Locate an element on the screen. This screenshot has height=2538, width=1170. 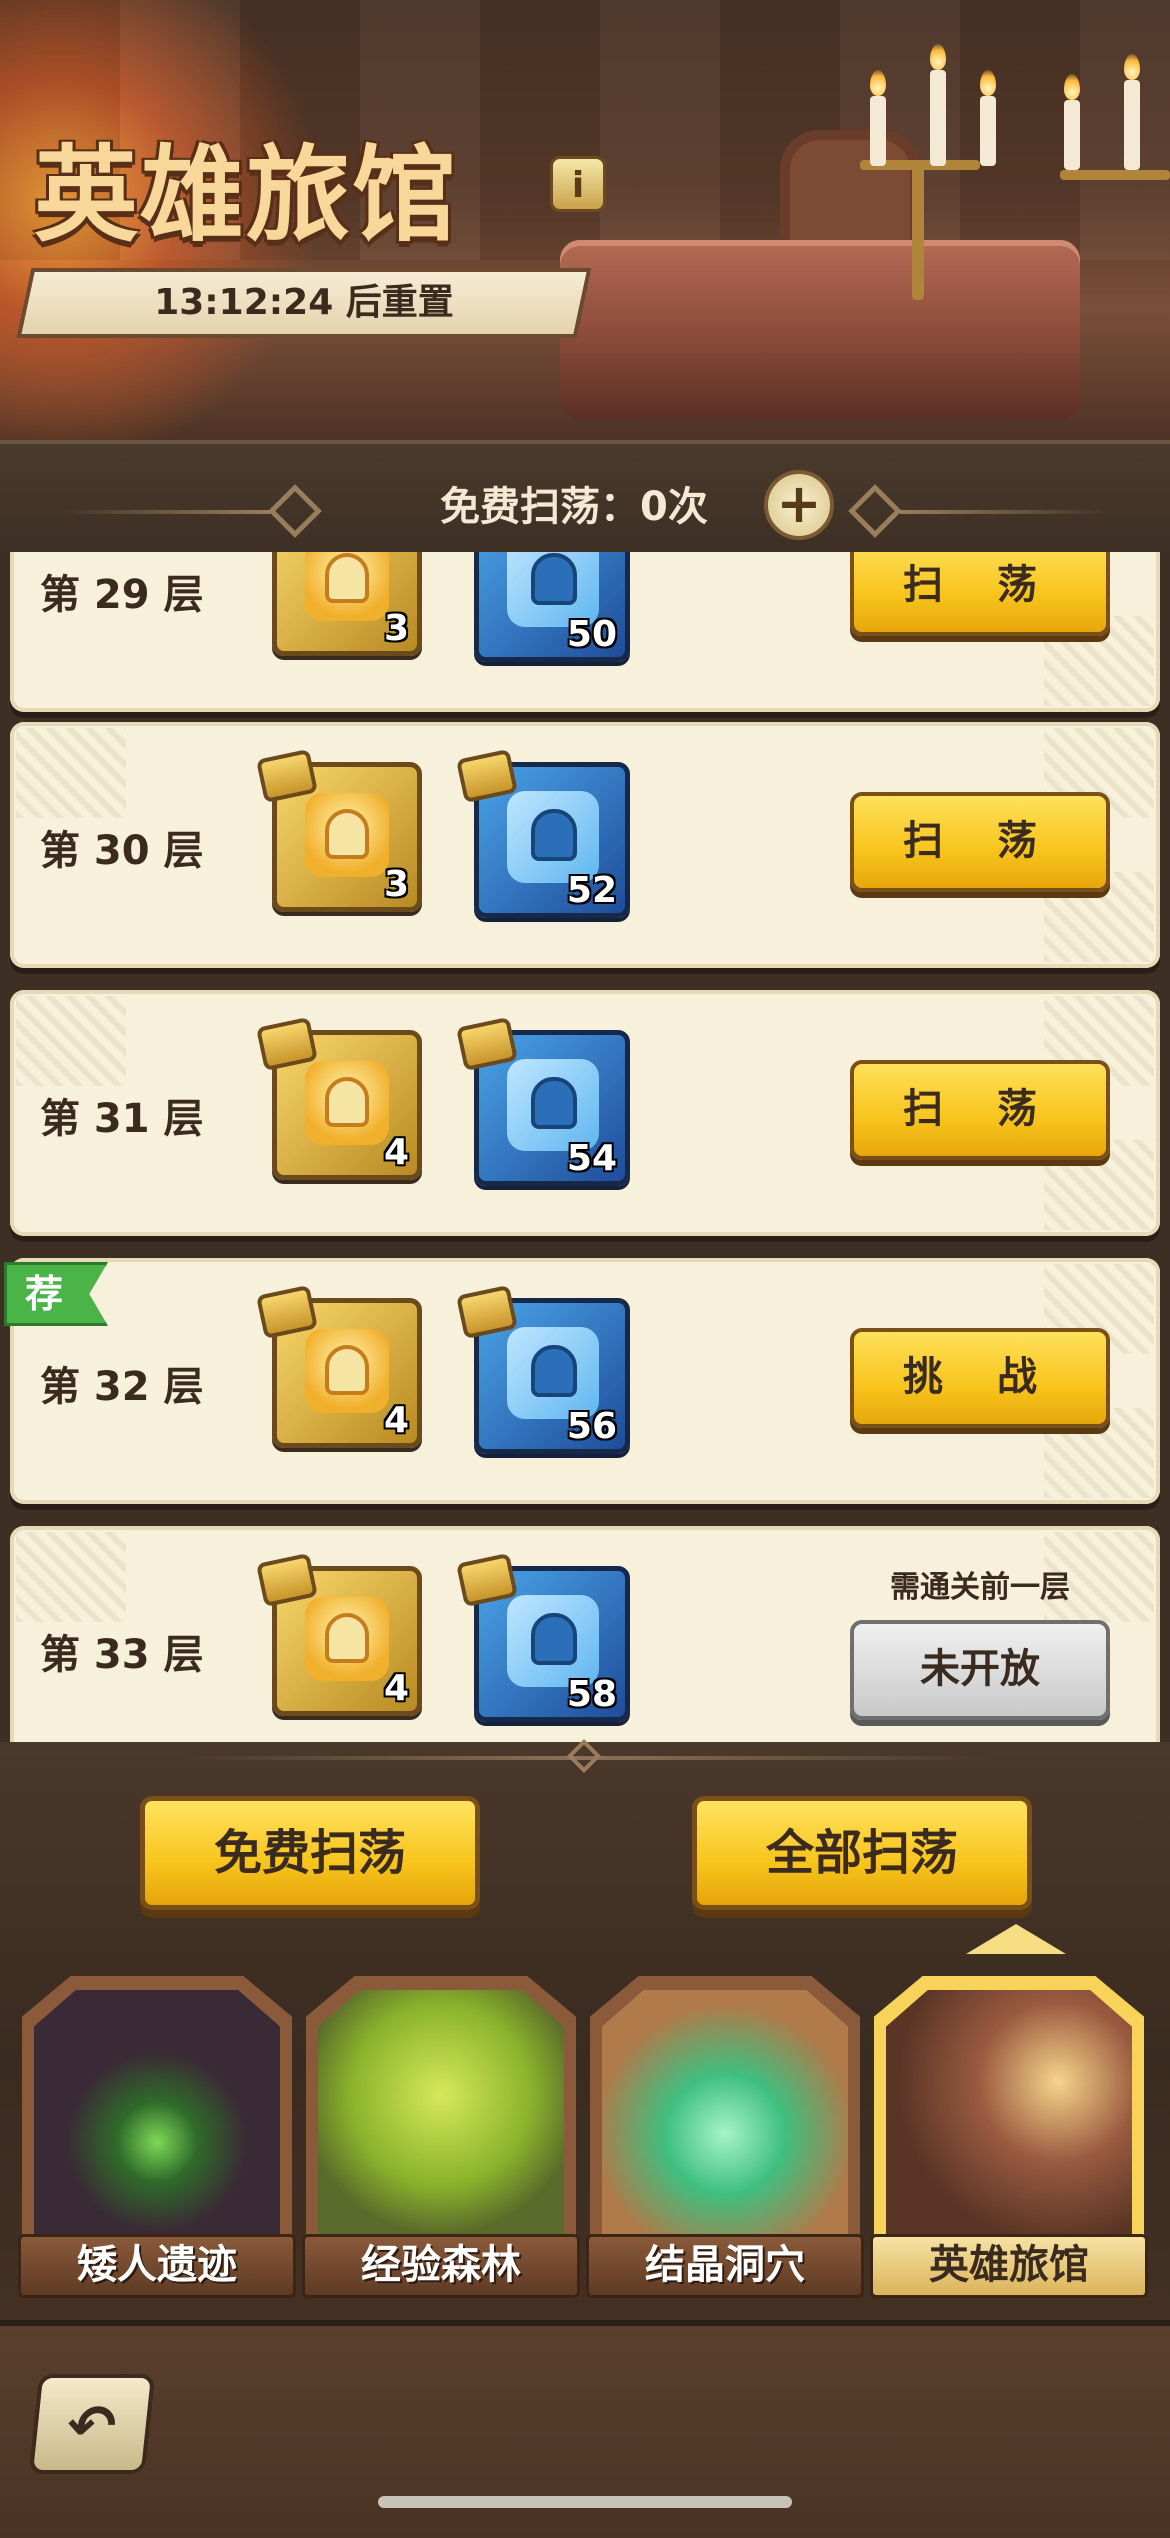
location-label: 矮人遗迹 is located at coordinates (157, 2266).